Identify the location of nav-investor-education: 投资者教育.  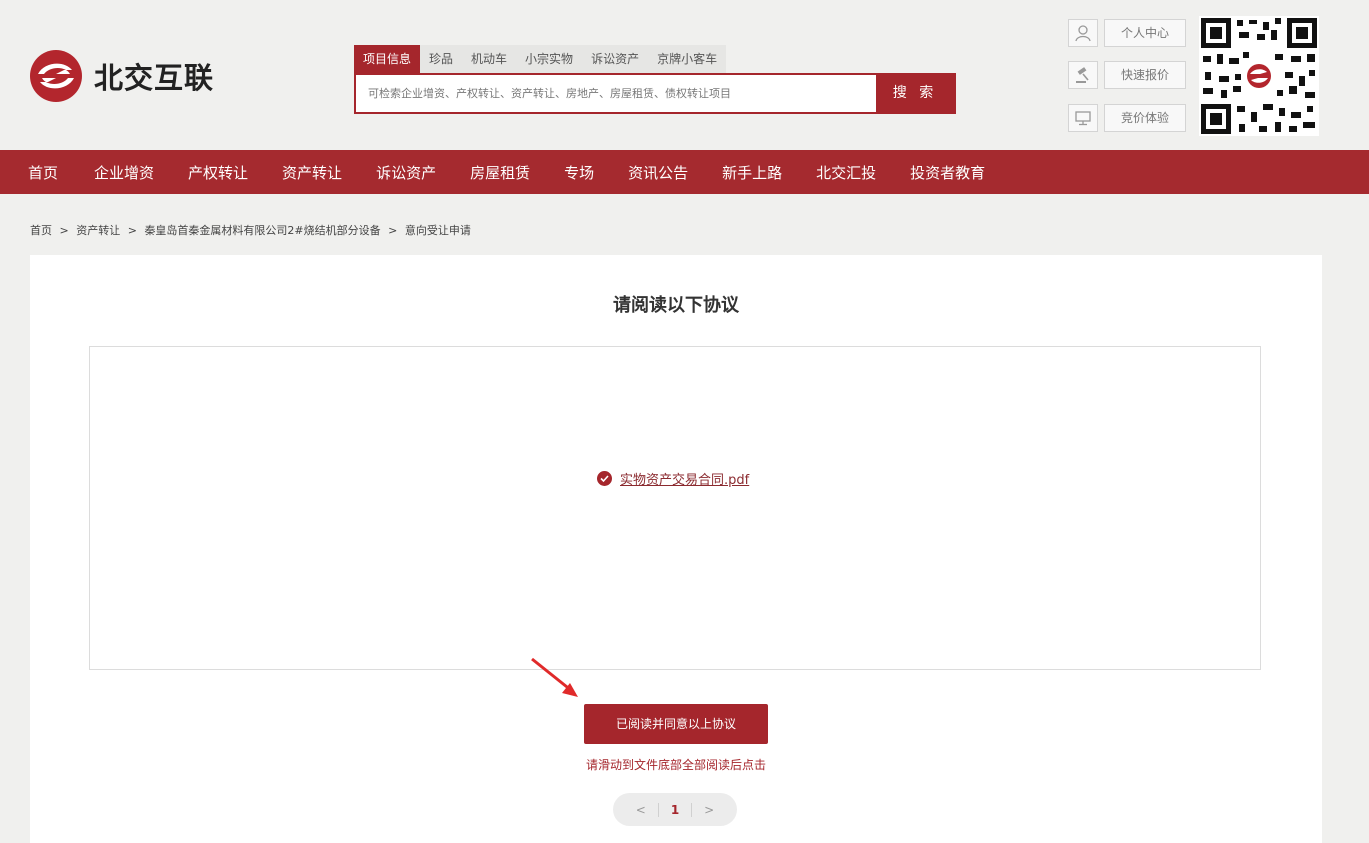
(947, 172).